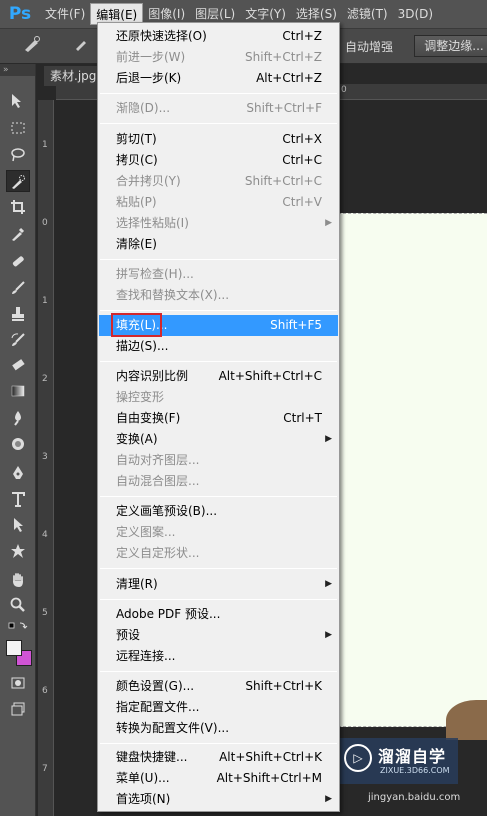  Describe the element at coordinates (218, 686) in the screenshot. I see `menu-item-color-settings: 颜色设置(G)... Shift+Ctrl+K` at that location.